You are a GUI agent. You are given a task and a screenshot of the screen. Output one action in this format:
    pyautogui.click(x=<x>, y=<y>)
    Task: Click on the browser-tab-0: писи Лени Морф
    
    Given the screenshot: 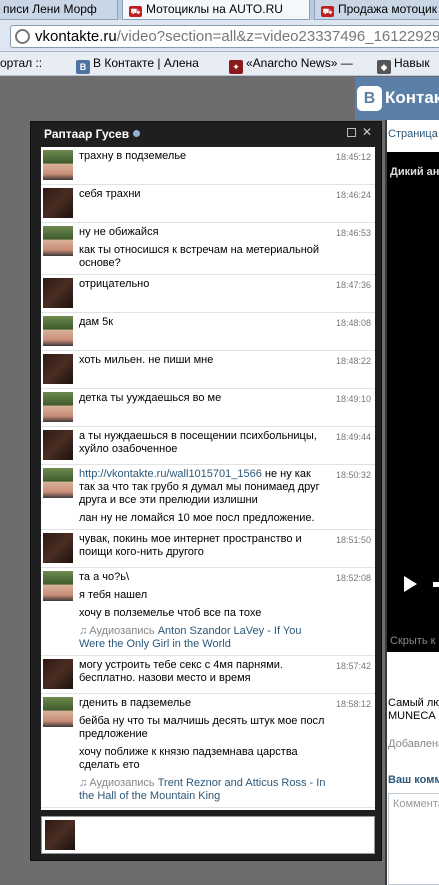 What is the action you would take?
    pyautogui.click(x=59, y=10)
    